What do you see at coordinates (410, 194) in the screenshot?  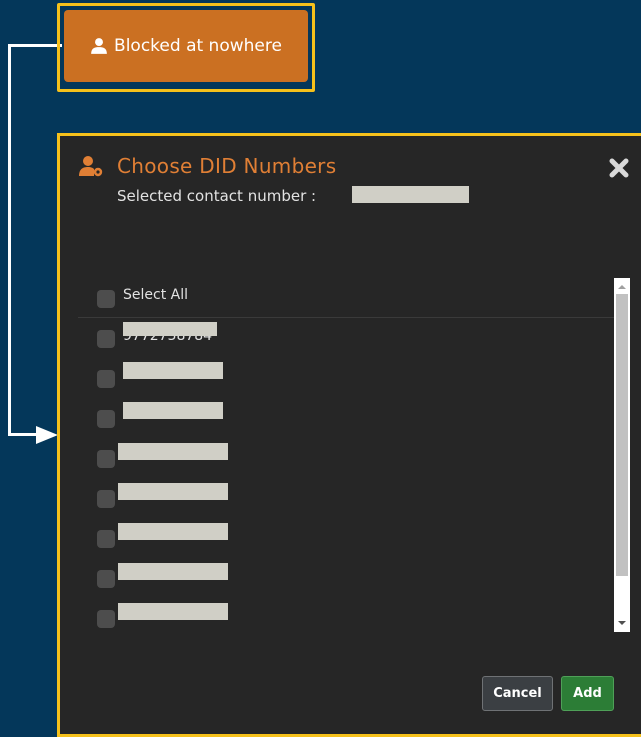 I see `selected-contact-value` at bounding box center [410, 194].